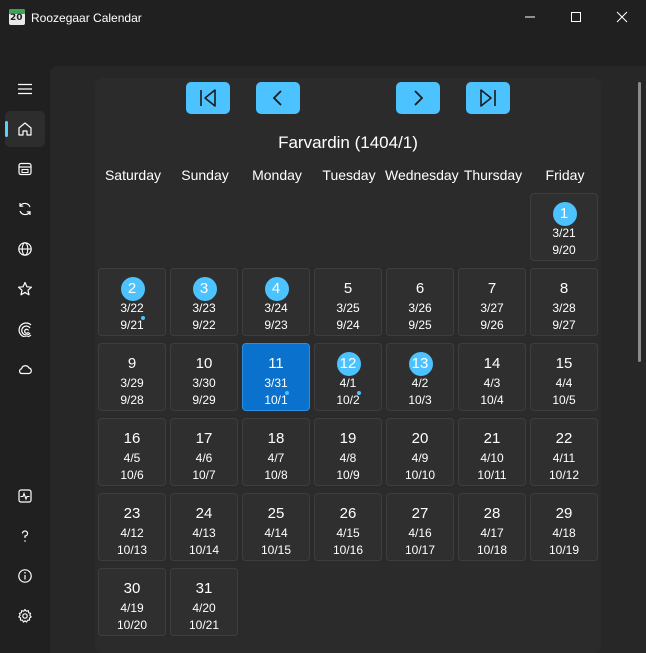 The width and height of the screenshot is (646, 653). What do you see at coordinates (132, 400) in the screenshot?
I see `hijri-date: 9/28` at bounding box center [132, 400].